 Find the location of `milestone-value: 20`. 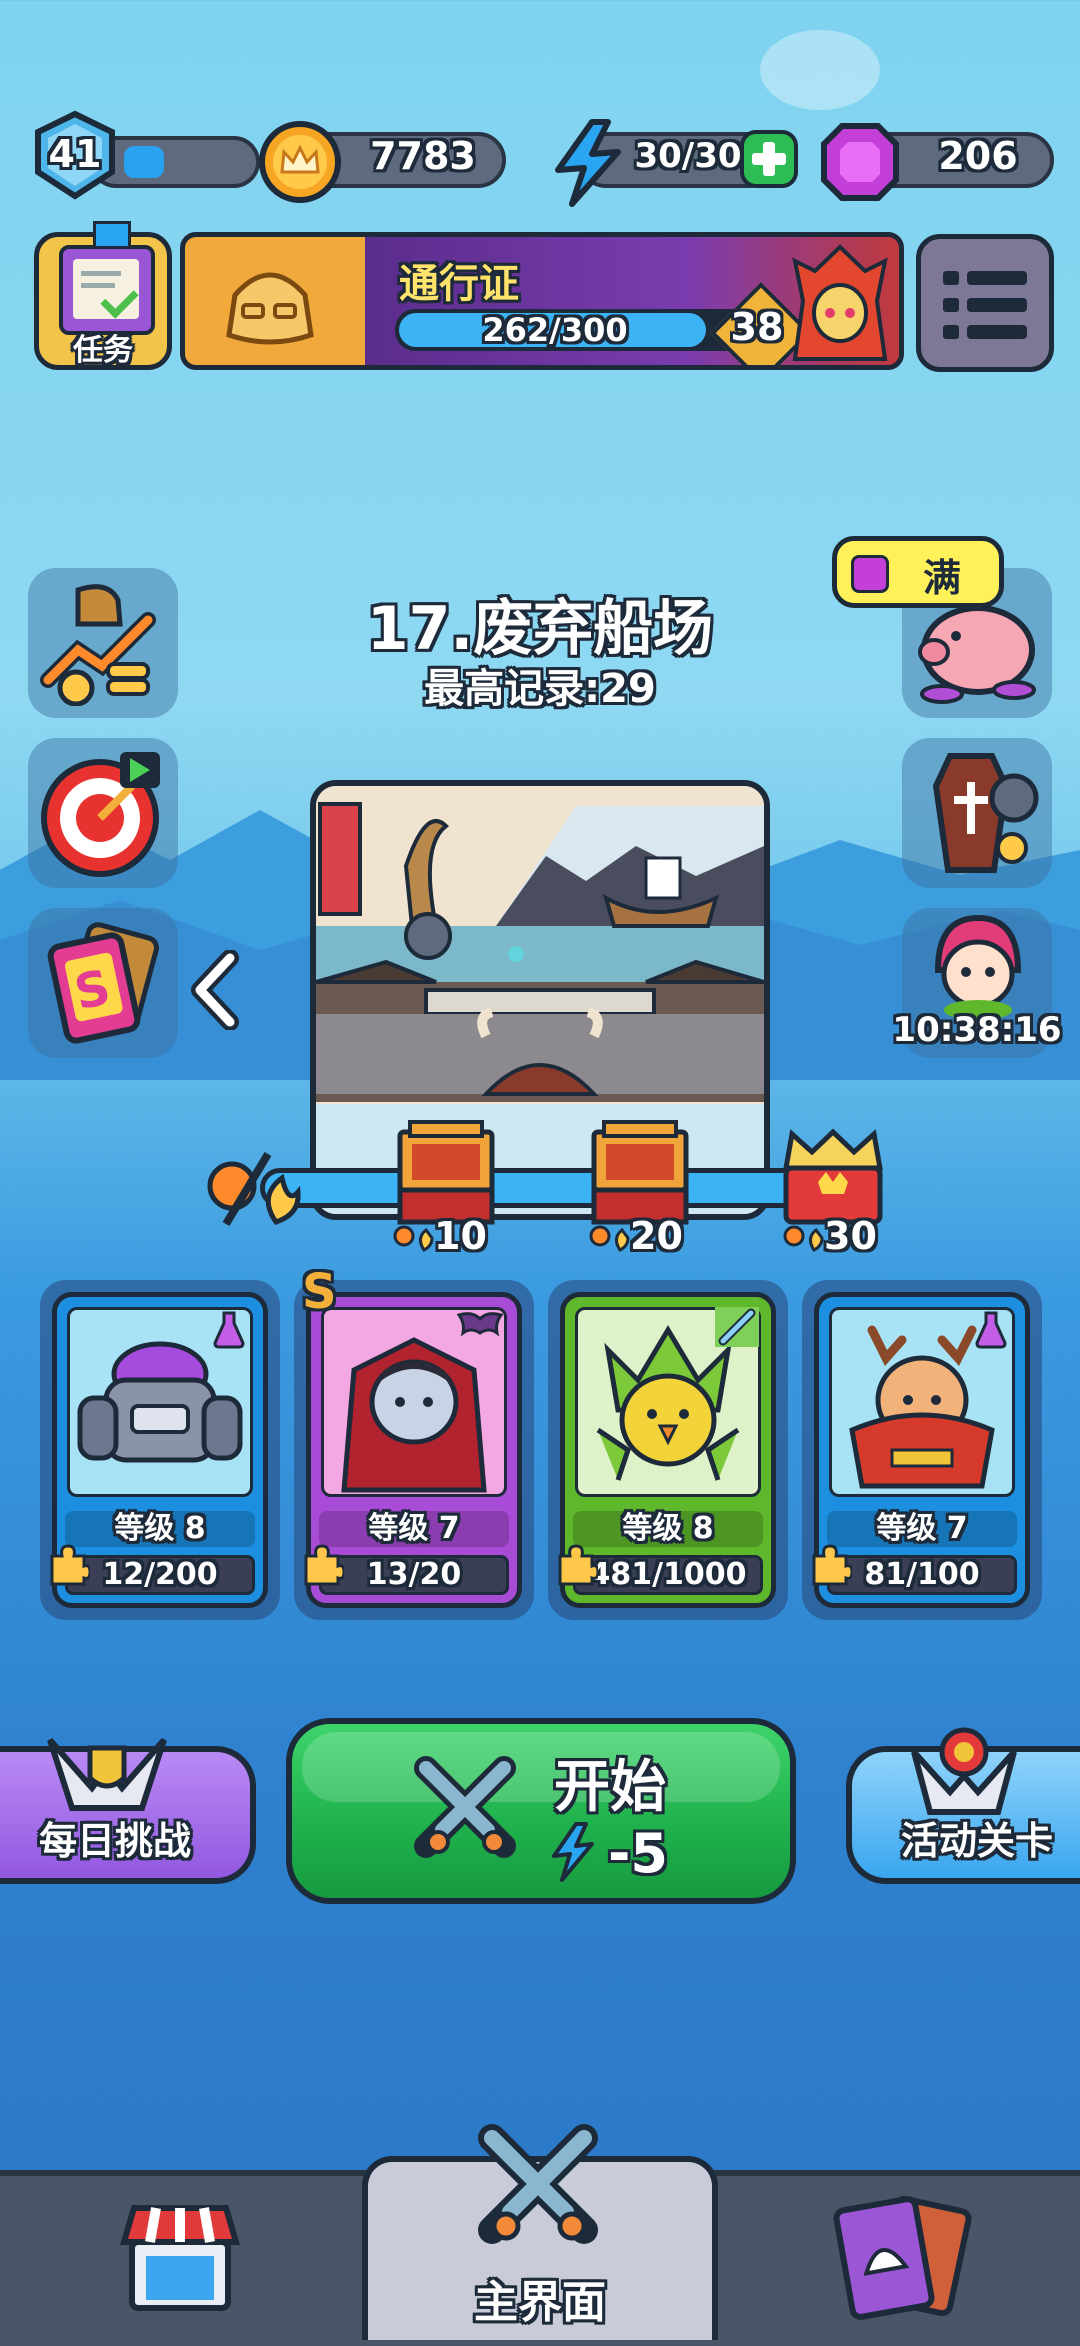

milestone-value: 20 is located at coordinates (656, 1236).